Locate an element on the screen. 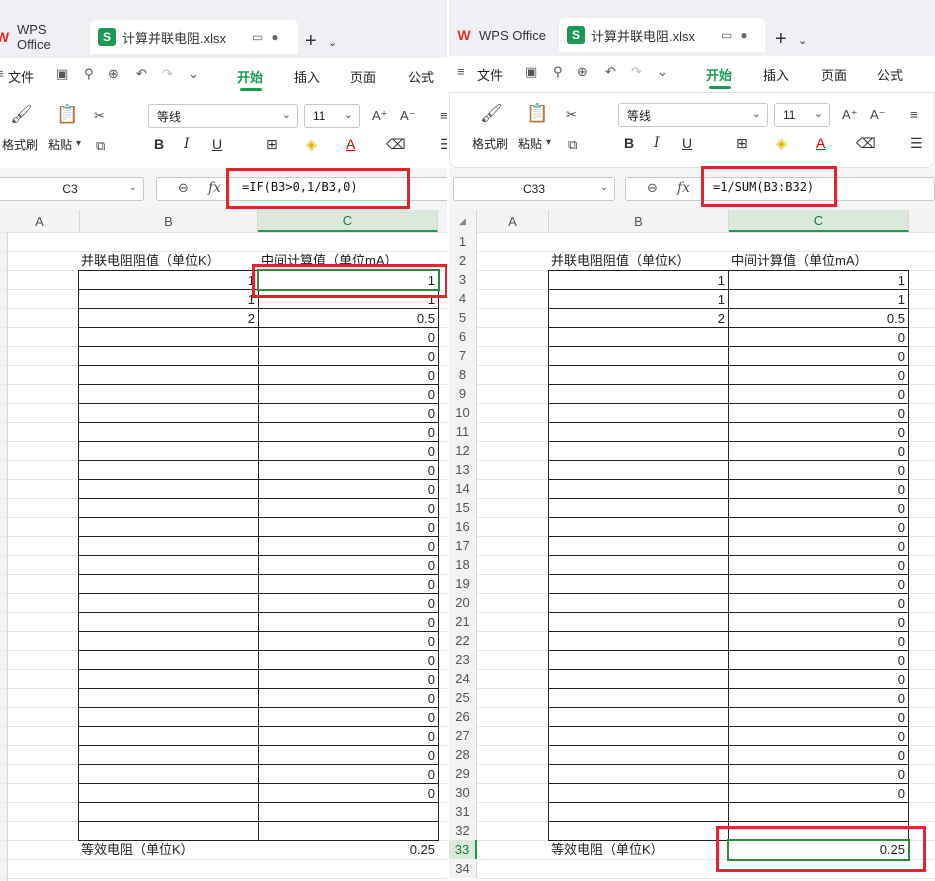  row-header-22: 22 is located at coordinates (463, 640).